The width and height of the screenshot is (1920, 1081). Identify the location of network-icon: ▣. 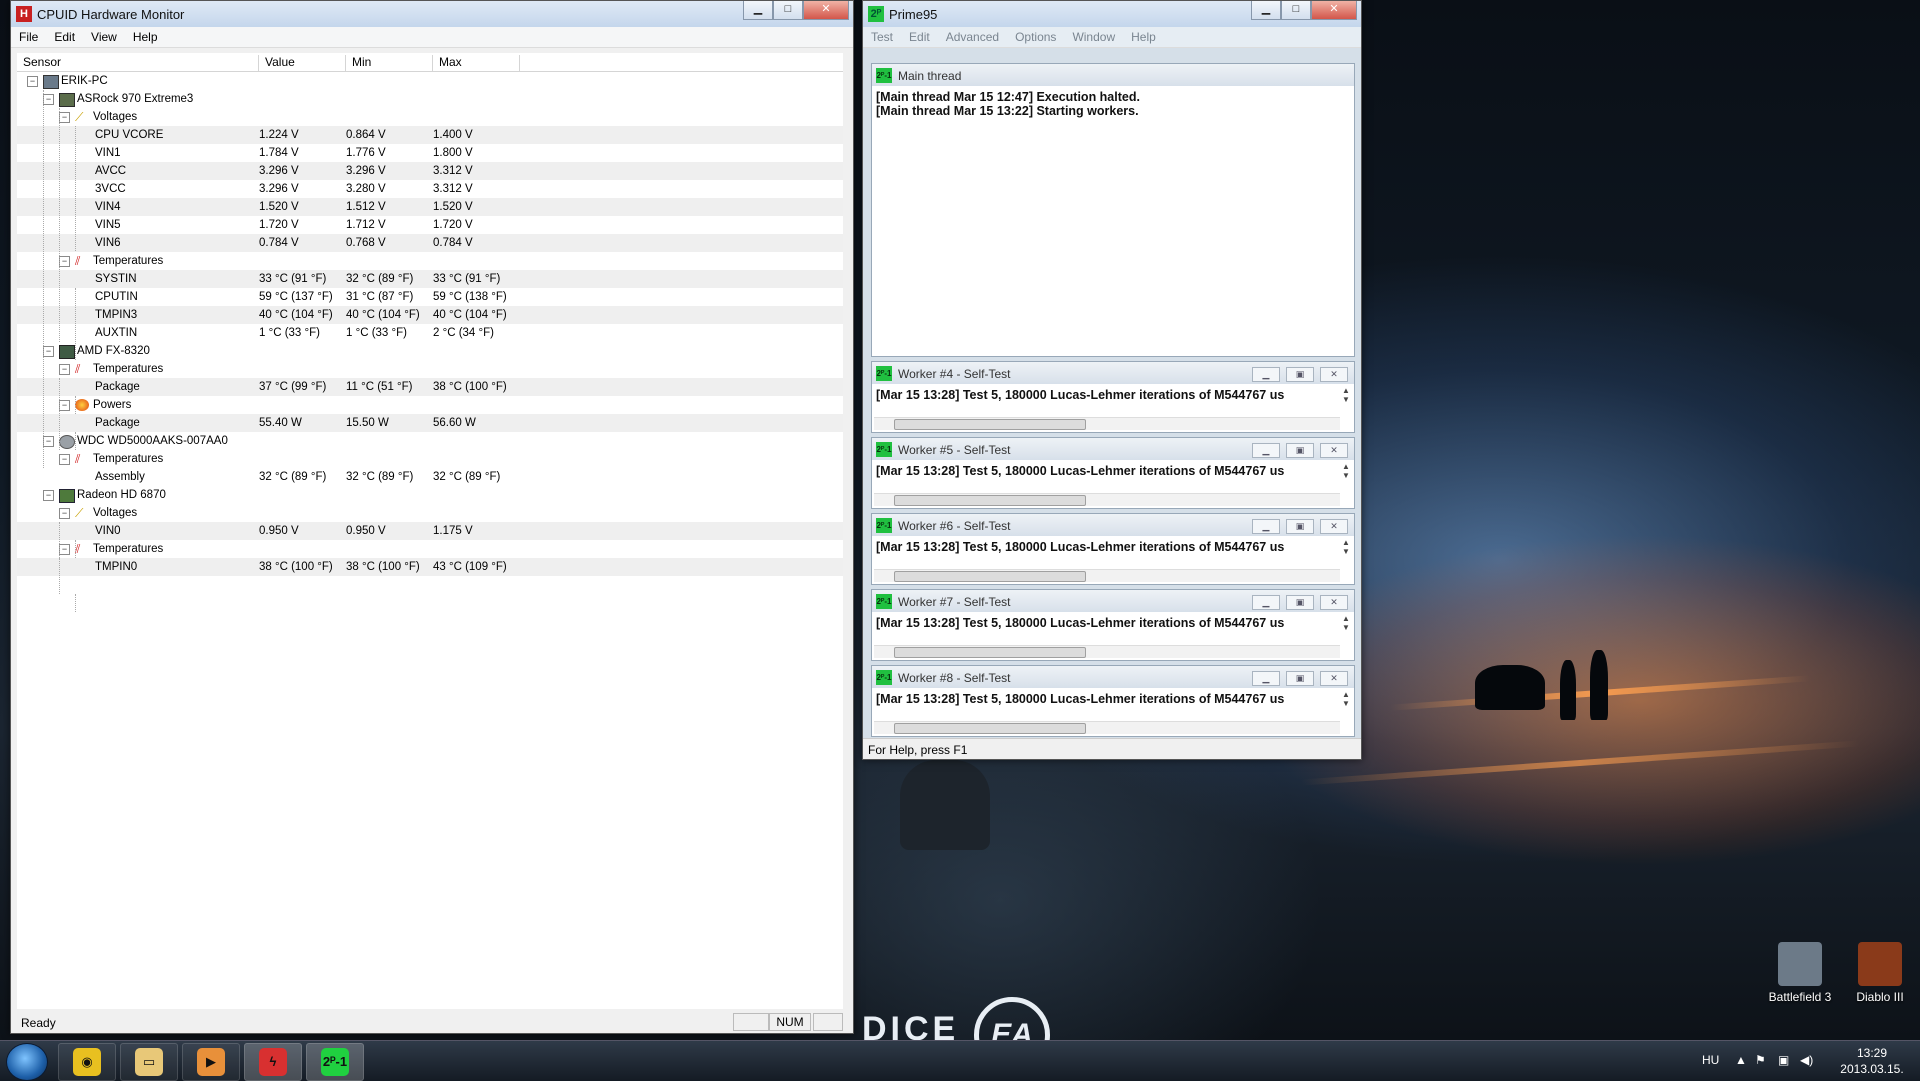
(1783, 1060).